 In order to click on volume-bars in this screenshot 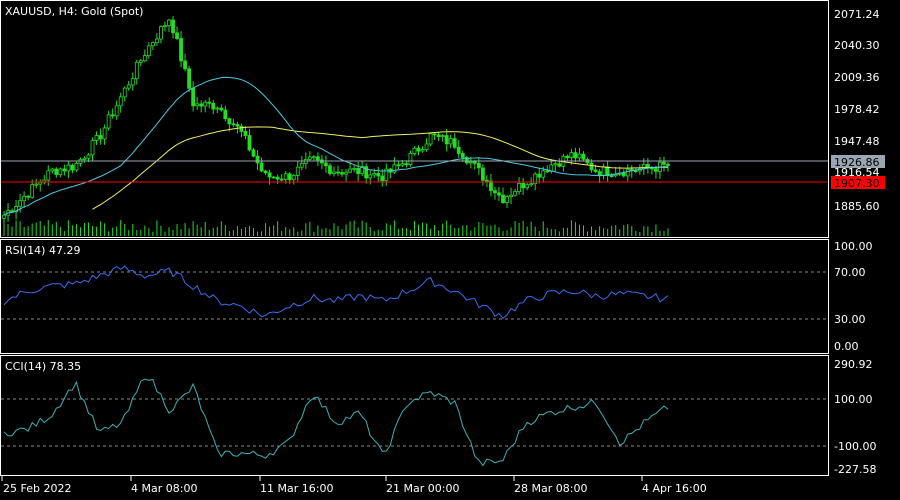, I will do `click(336, 228)`.